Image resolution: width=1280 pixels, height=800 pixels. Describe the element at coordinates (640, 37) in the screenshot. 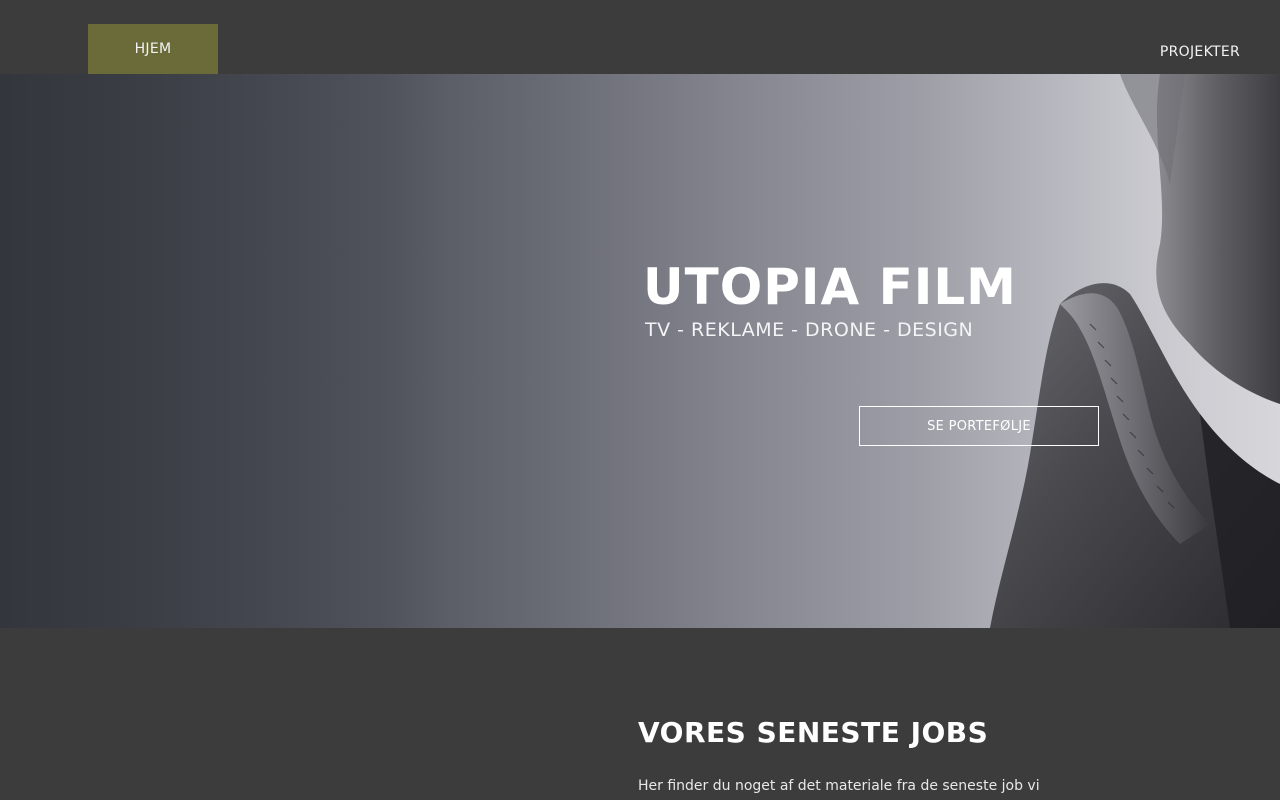

I see `top-navigation: HJEM PROJEKTER` at that location.